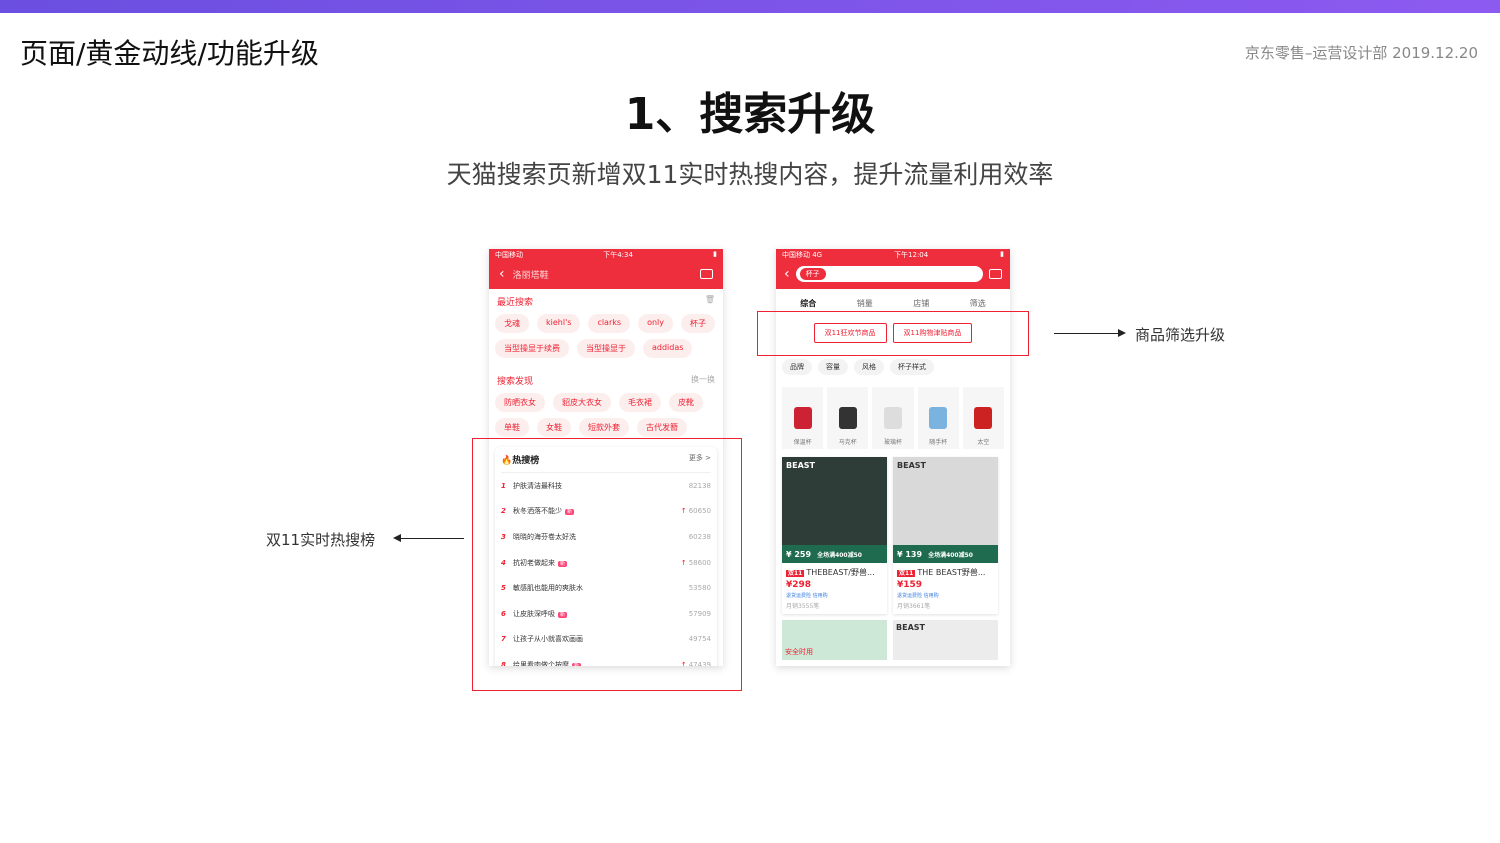 Image resolution: width=1500 pixels, height=843 pixels. I want to click on status-bar-2: 中国移动 4G 下午12:04 ▮, so click(893, 256).